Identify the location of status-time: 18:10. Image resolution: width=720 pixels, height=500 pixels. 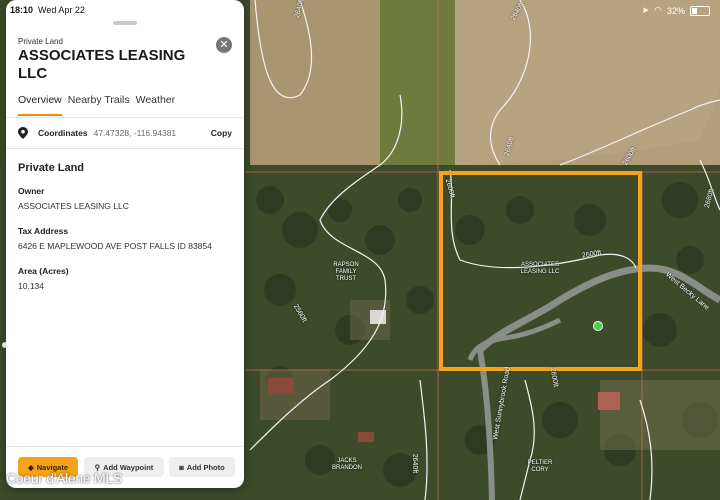
(22, 10).